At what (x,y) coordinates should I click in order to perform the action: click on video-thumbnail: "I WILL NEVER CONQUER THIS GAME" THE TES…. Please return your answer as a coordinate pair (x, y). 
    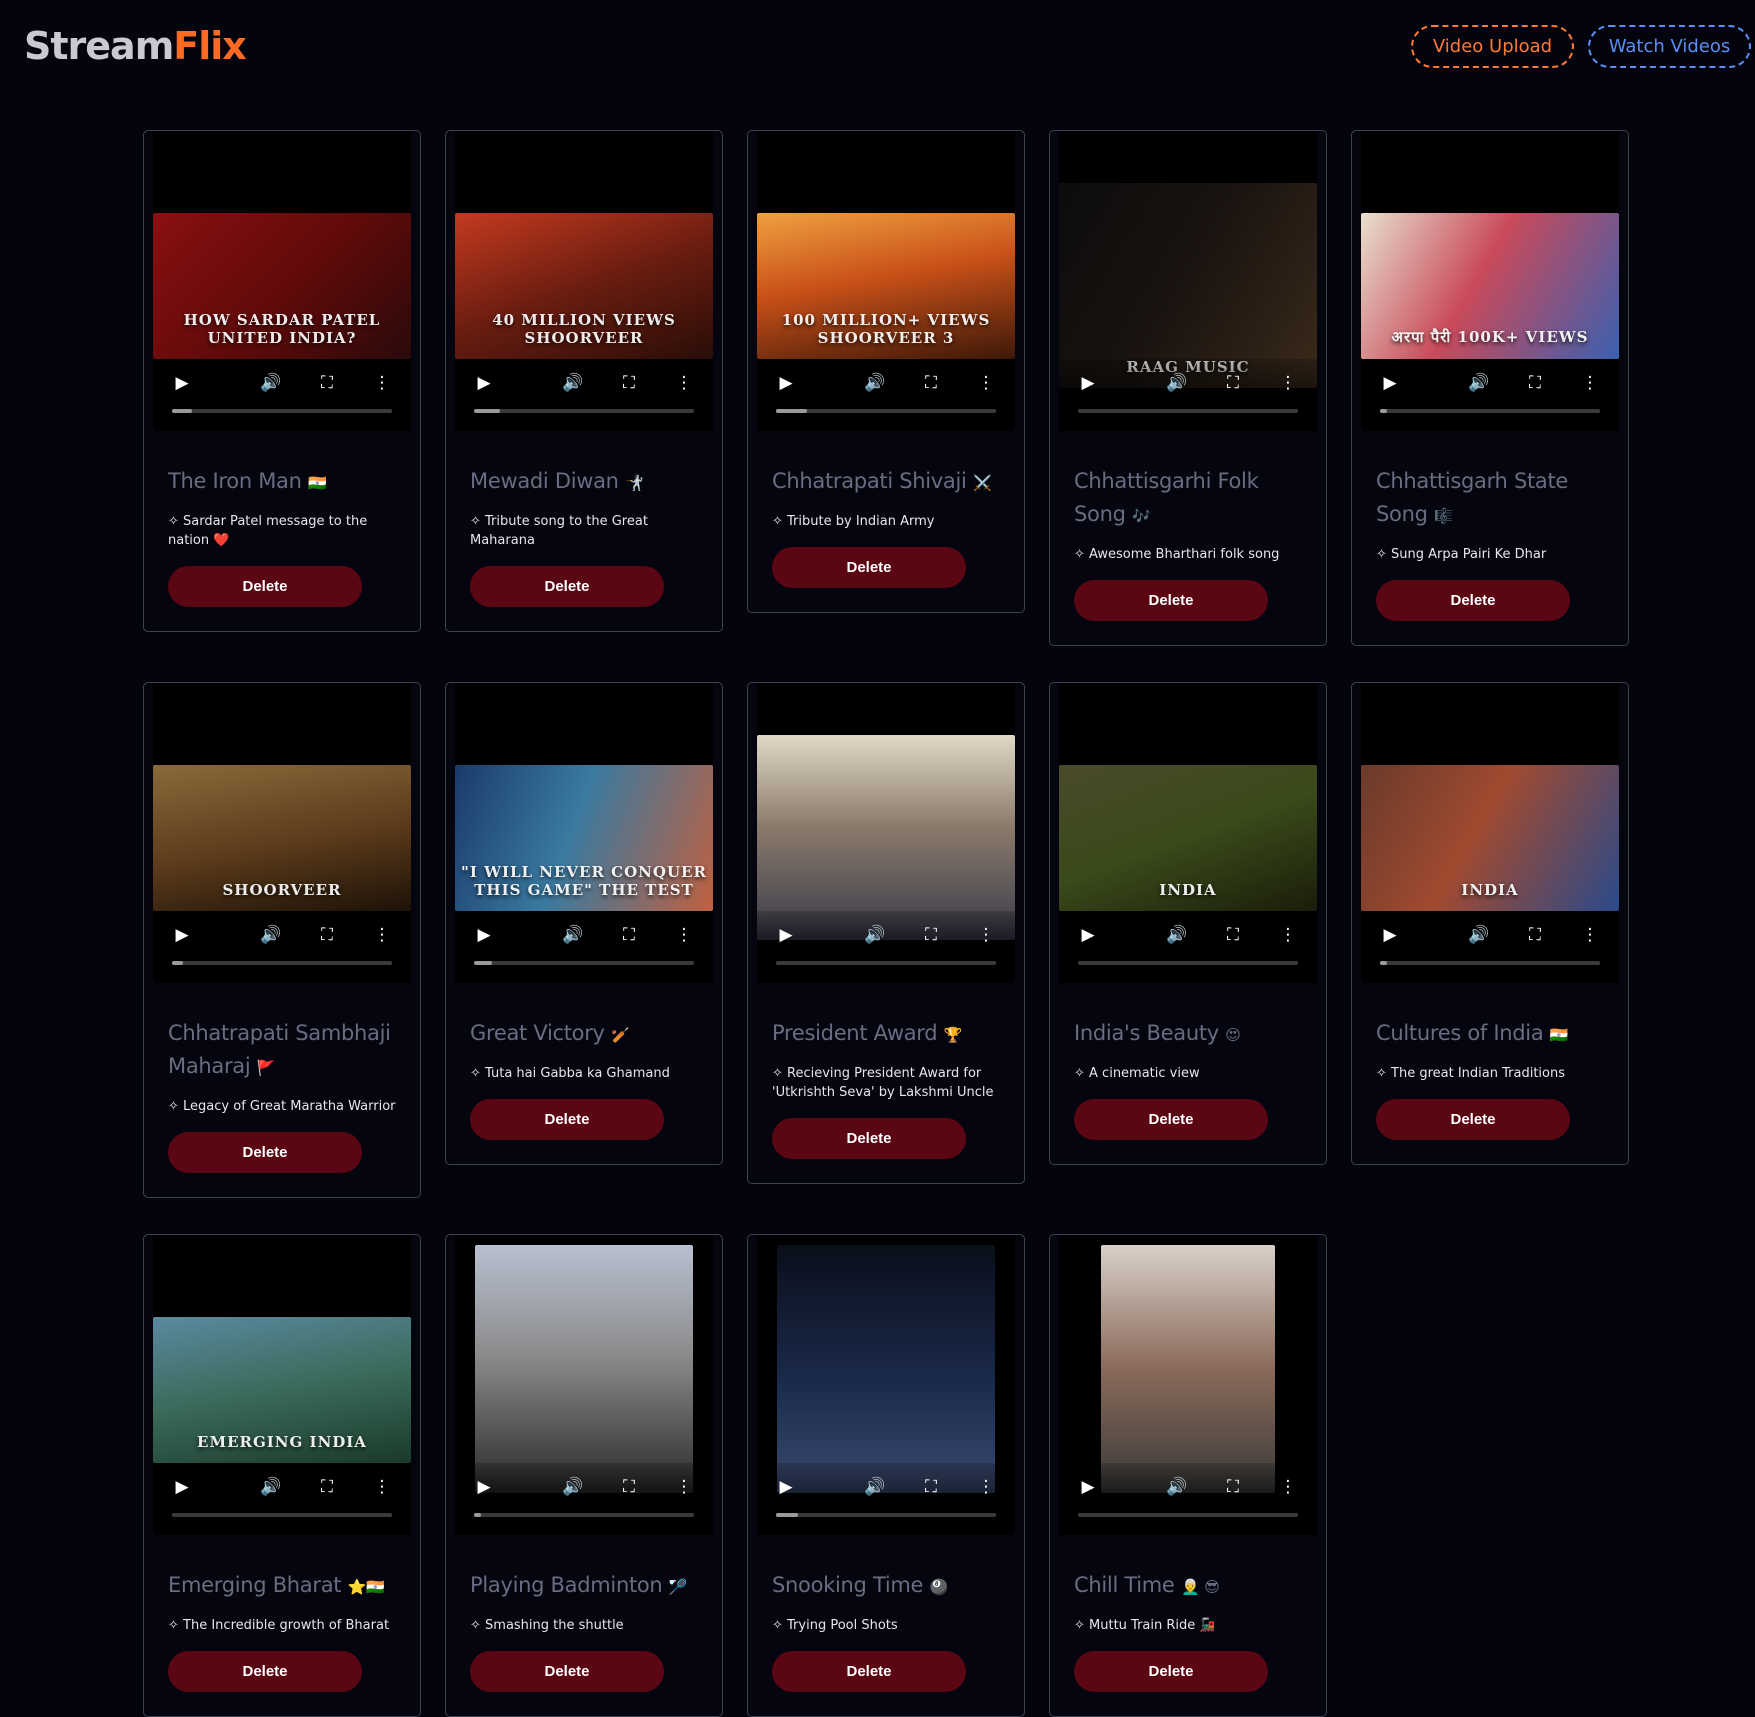
    Looking at the image, I should click on (584, 838).